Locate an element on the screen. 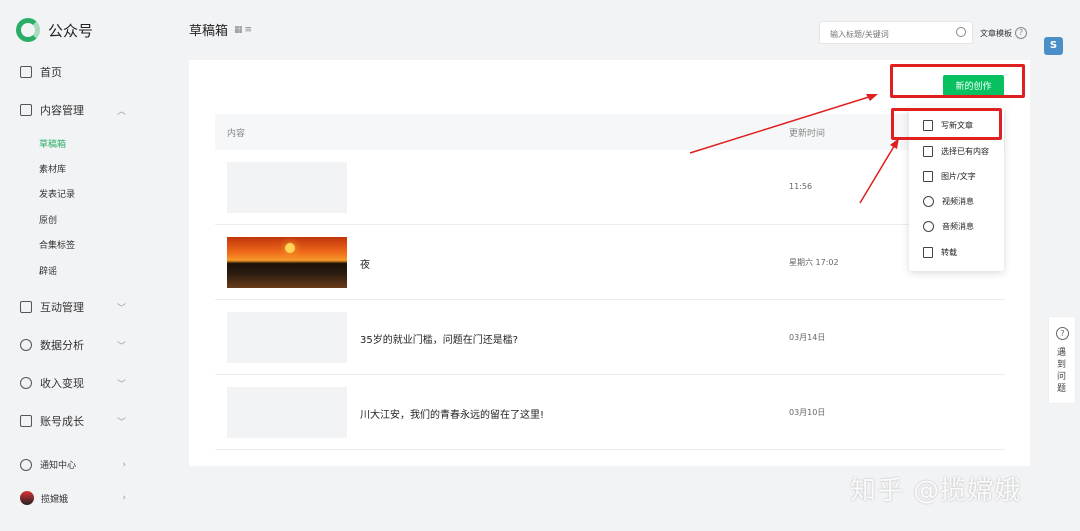 This screenshot has width=1080, height=531. annotation-arrows is located at coordinates (794, 149).